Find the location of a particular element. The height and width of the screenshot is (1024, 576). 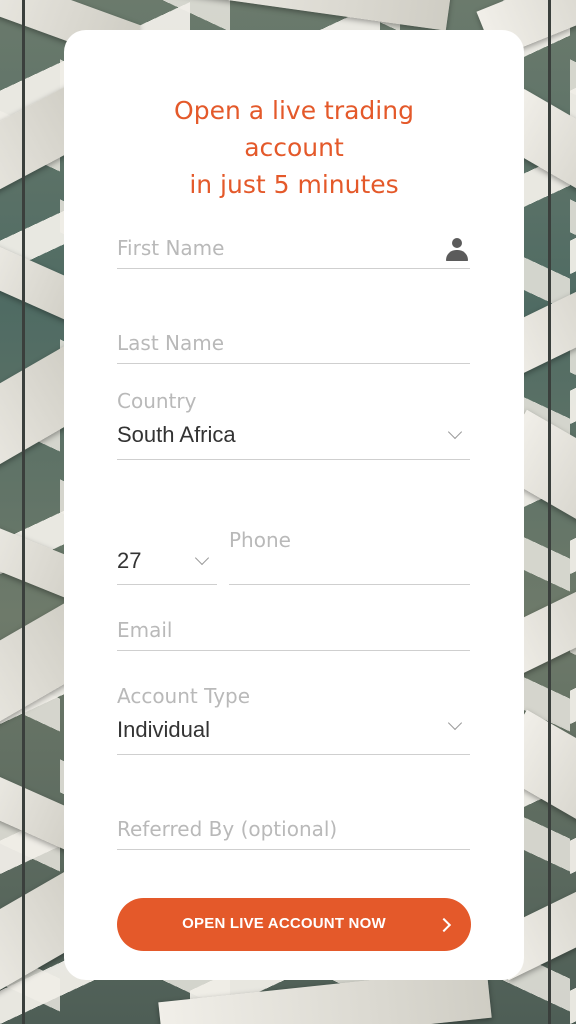

last-name-field: Last Name is located at coordinates (293, 343).